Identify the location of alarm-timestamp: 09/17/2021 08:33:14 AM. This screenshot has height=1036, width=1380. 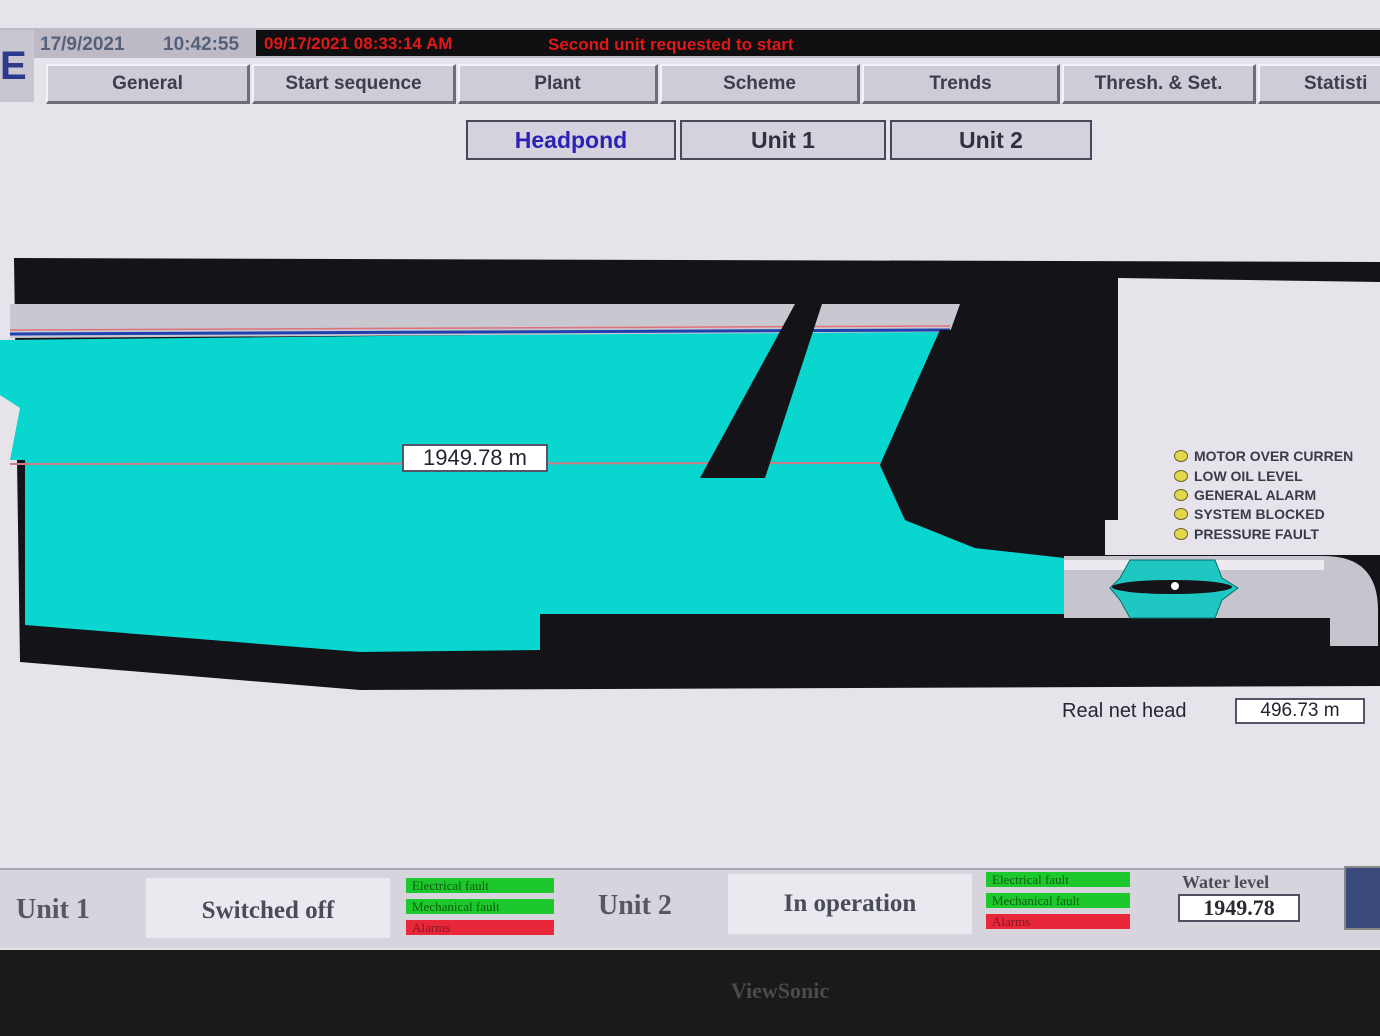
(358, 43).